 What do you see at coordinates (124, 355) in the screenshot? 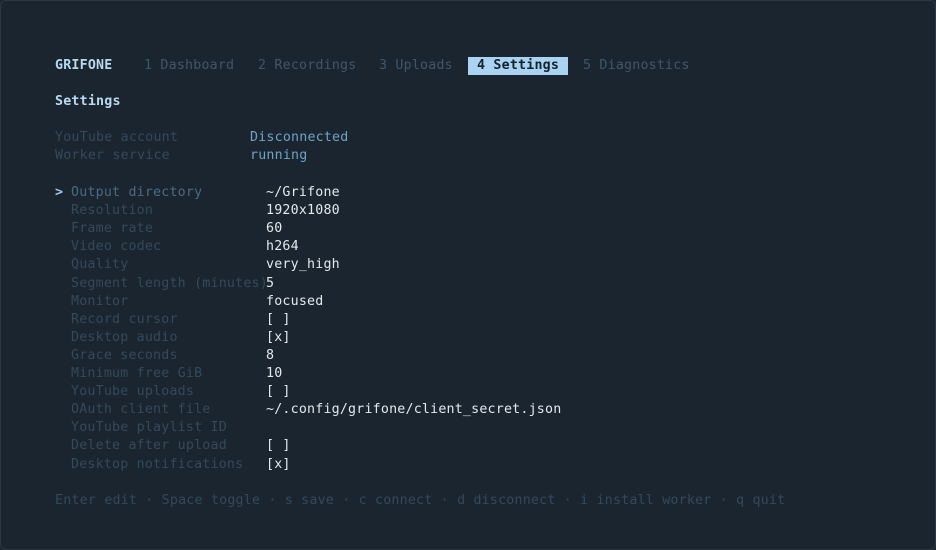
I see `setting-label: Grace seconds` at bounding box center [124, 355].